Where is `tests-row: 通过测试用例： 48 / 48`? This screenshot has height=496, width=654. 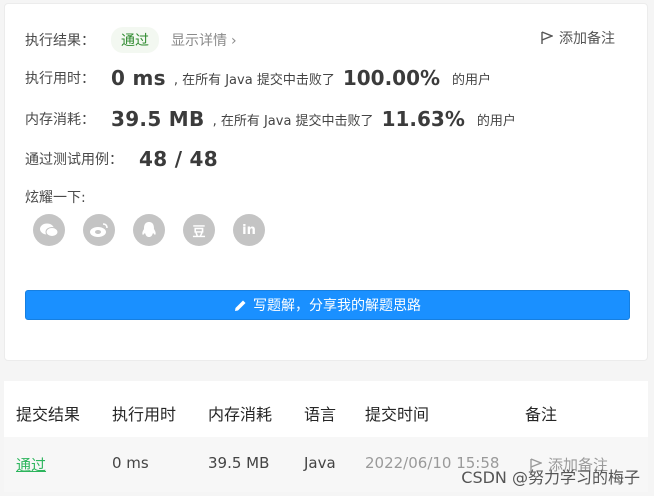
tests-row: 通过测试用例： 48 / 48 is located at coordinates (121, 159).